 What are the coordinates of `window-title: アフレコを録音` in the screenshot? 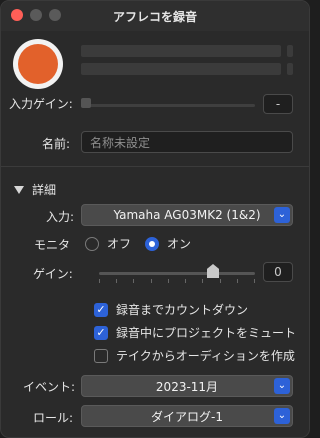 It's located at (154, 16).